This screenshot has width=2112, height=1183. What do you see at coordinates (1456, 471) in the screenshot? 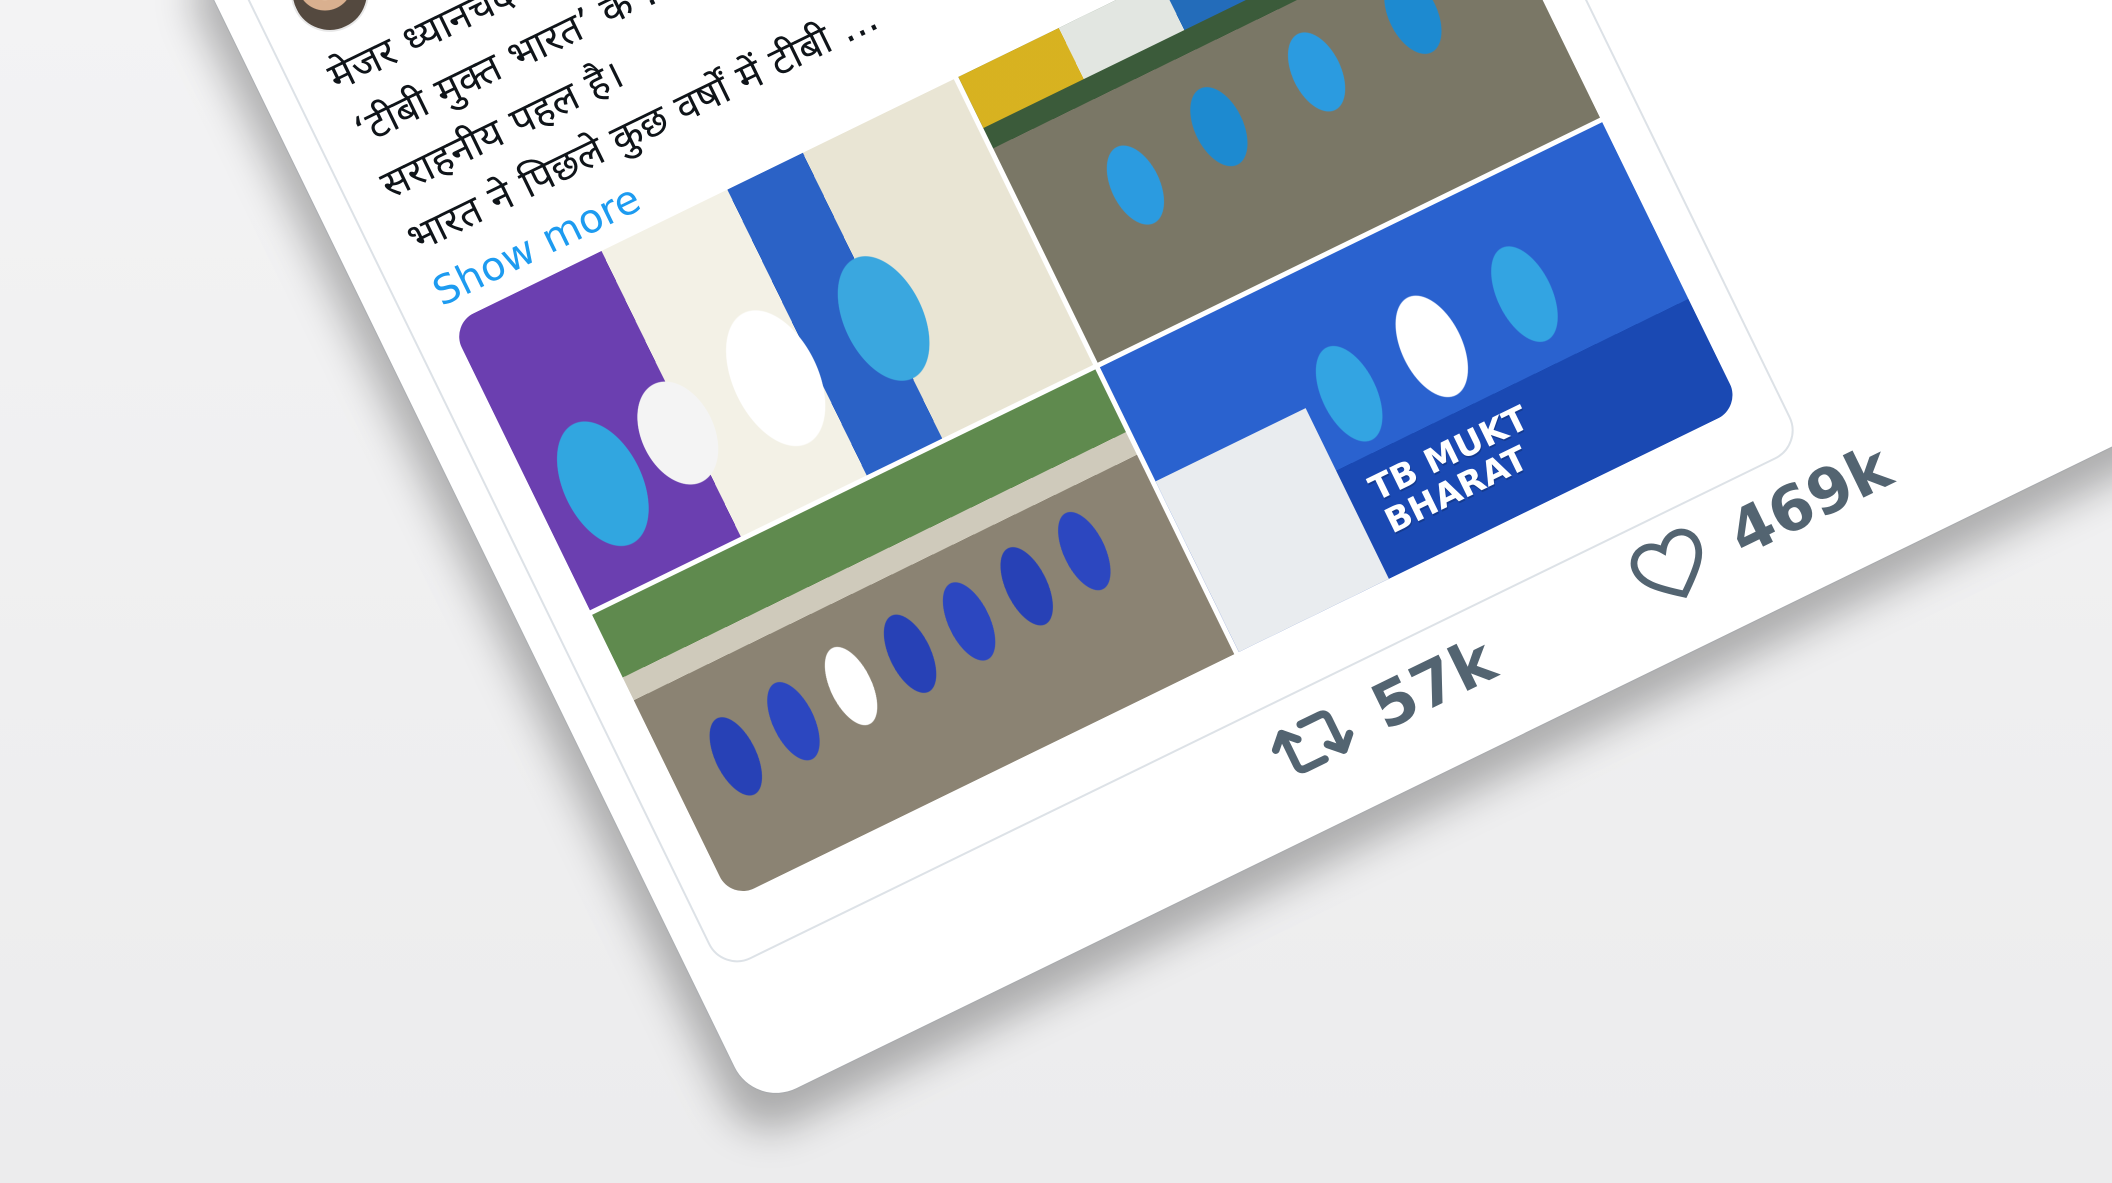
I see `tb-mukt-bharat-banner: TB MUKT BHARAT` at bounding box center [1456, 471].